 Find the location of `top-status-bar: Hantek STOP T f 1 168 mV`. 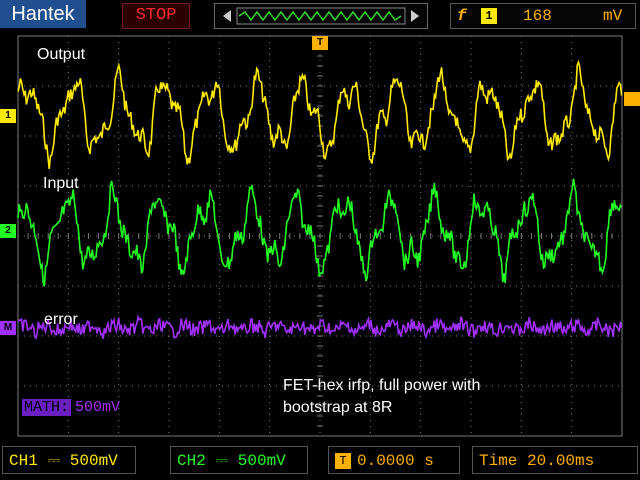

top-status-bar: Hantek STOP T f 1 168 mV is located at coordinates (320, 15).